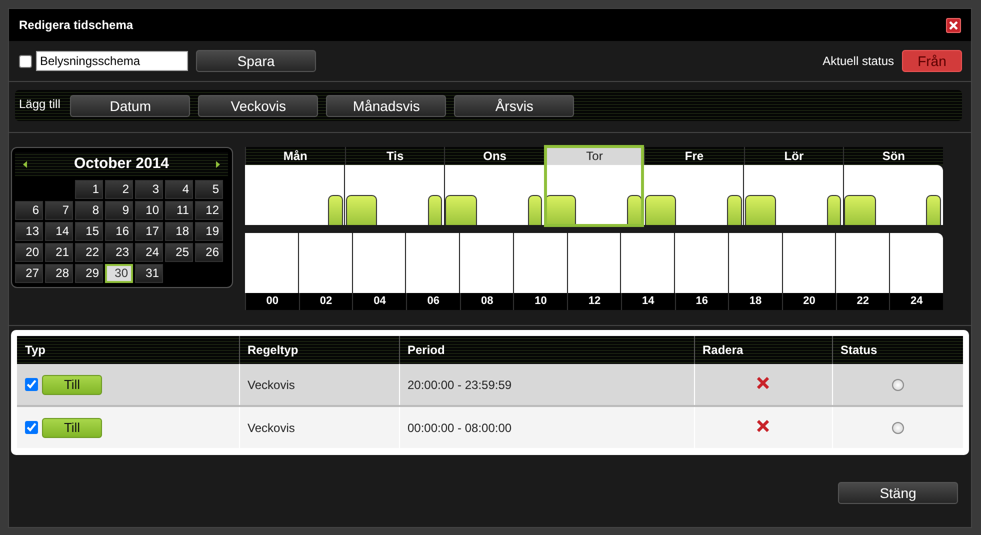 The width and height of the screenshot is (981, 535). Describe the element at coordinates (898, 493) in the screenshot. I see `close-button: Stäng` at that location.